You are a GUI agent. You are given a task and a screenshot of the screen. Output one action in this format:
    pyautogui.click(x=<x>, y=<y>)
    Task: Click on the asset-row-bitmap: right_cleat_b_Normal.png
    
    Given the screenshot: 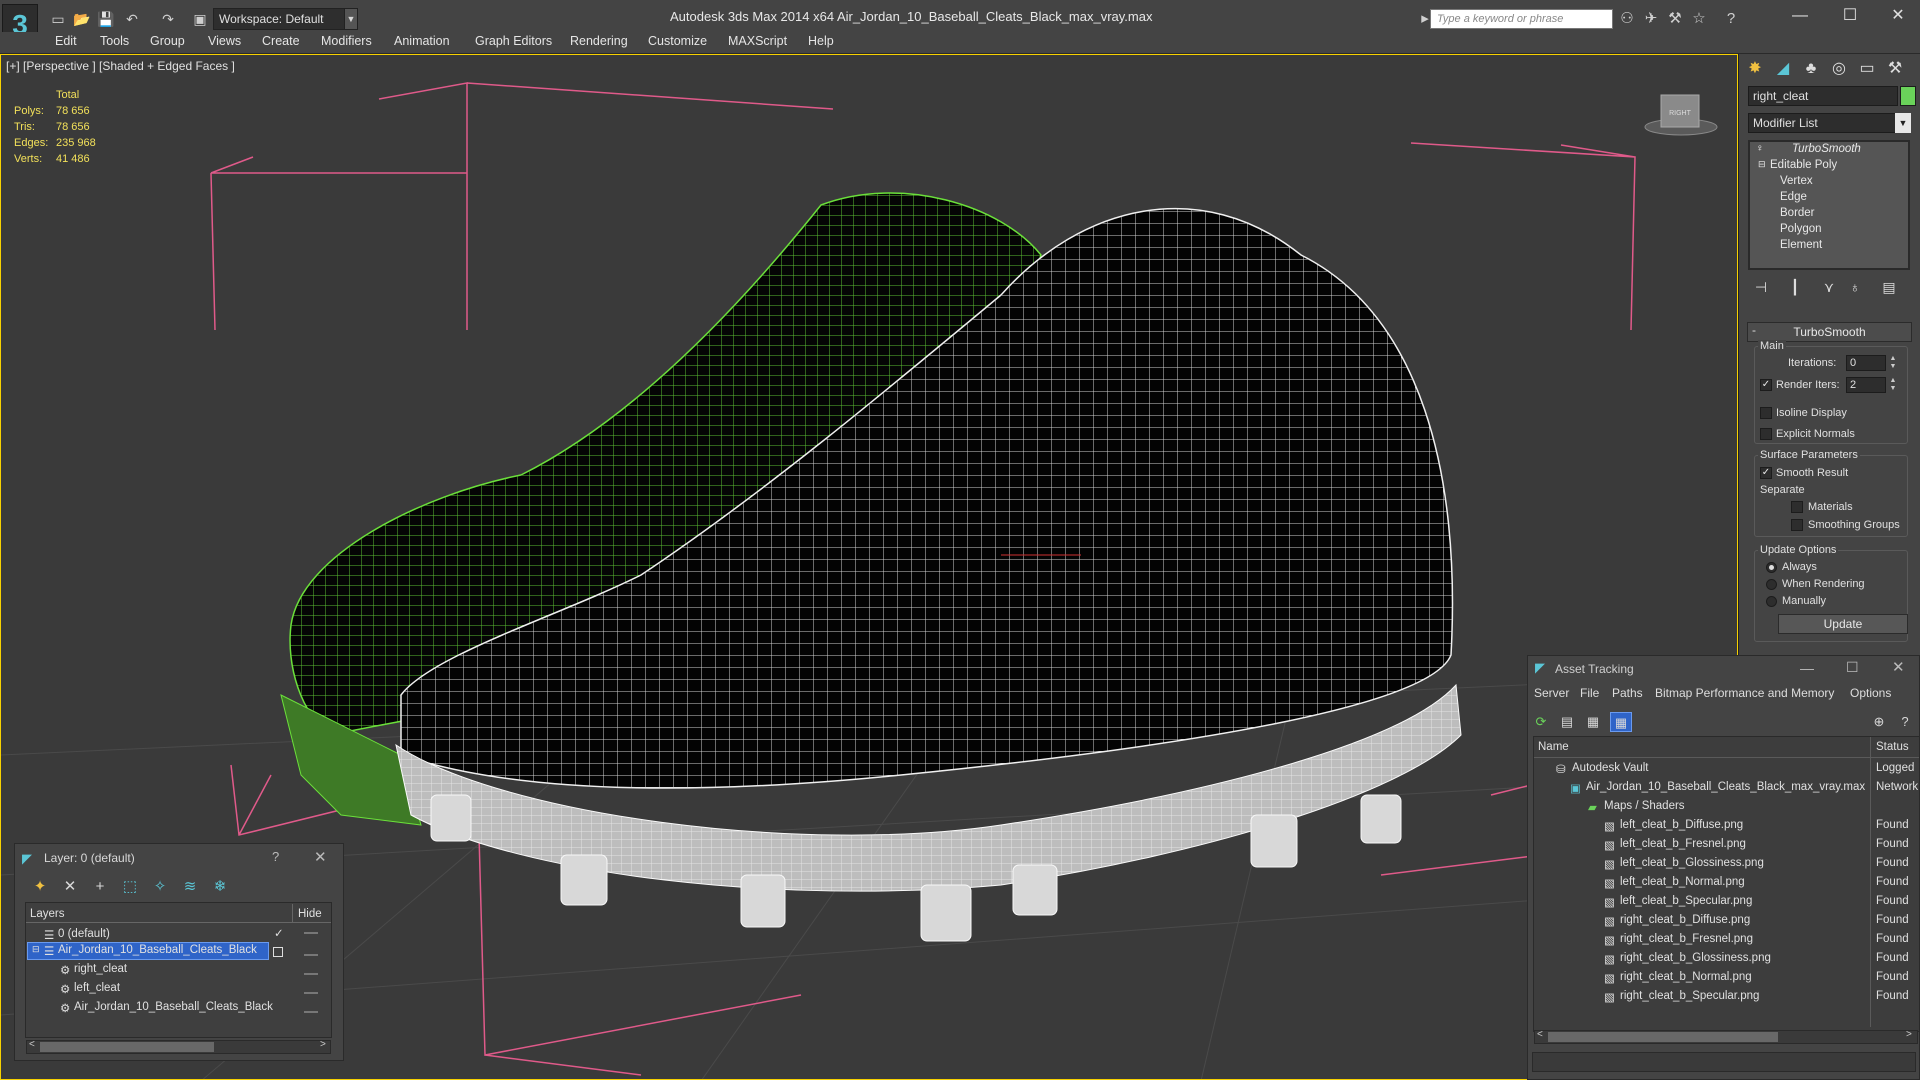 What is the action you would take?
    pyautogui.click(x=1686, y=977)
    